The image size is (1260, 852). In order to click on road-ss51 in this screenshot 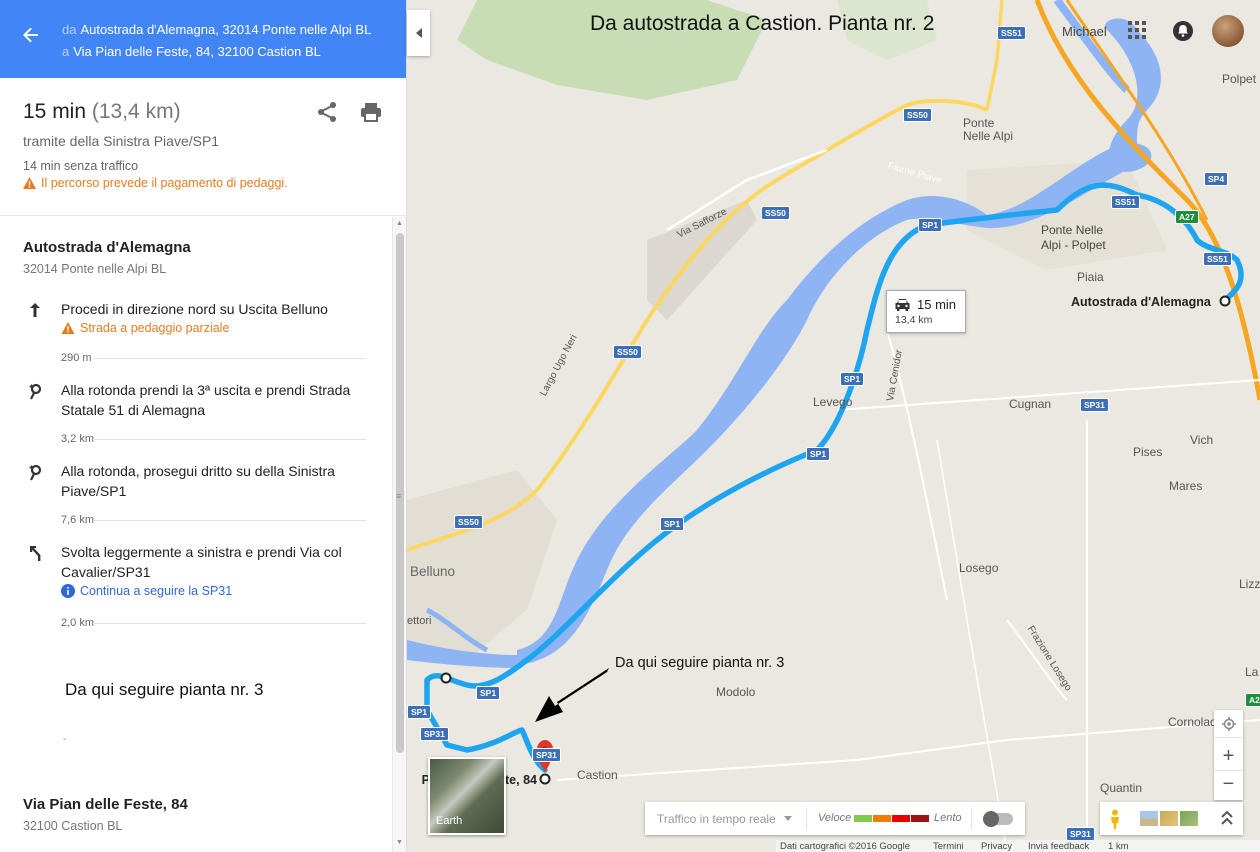, I will do `click(994, 55)`.